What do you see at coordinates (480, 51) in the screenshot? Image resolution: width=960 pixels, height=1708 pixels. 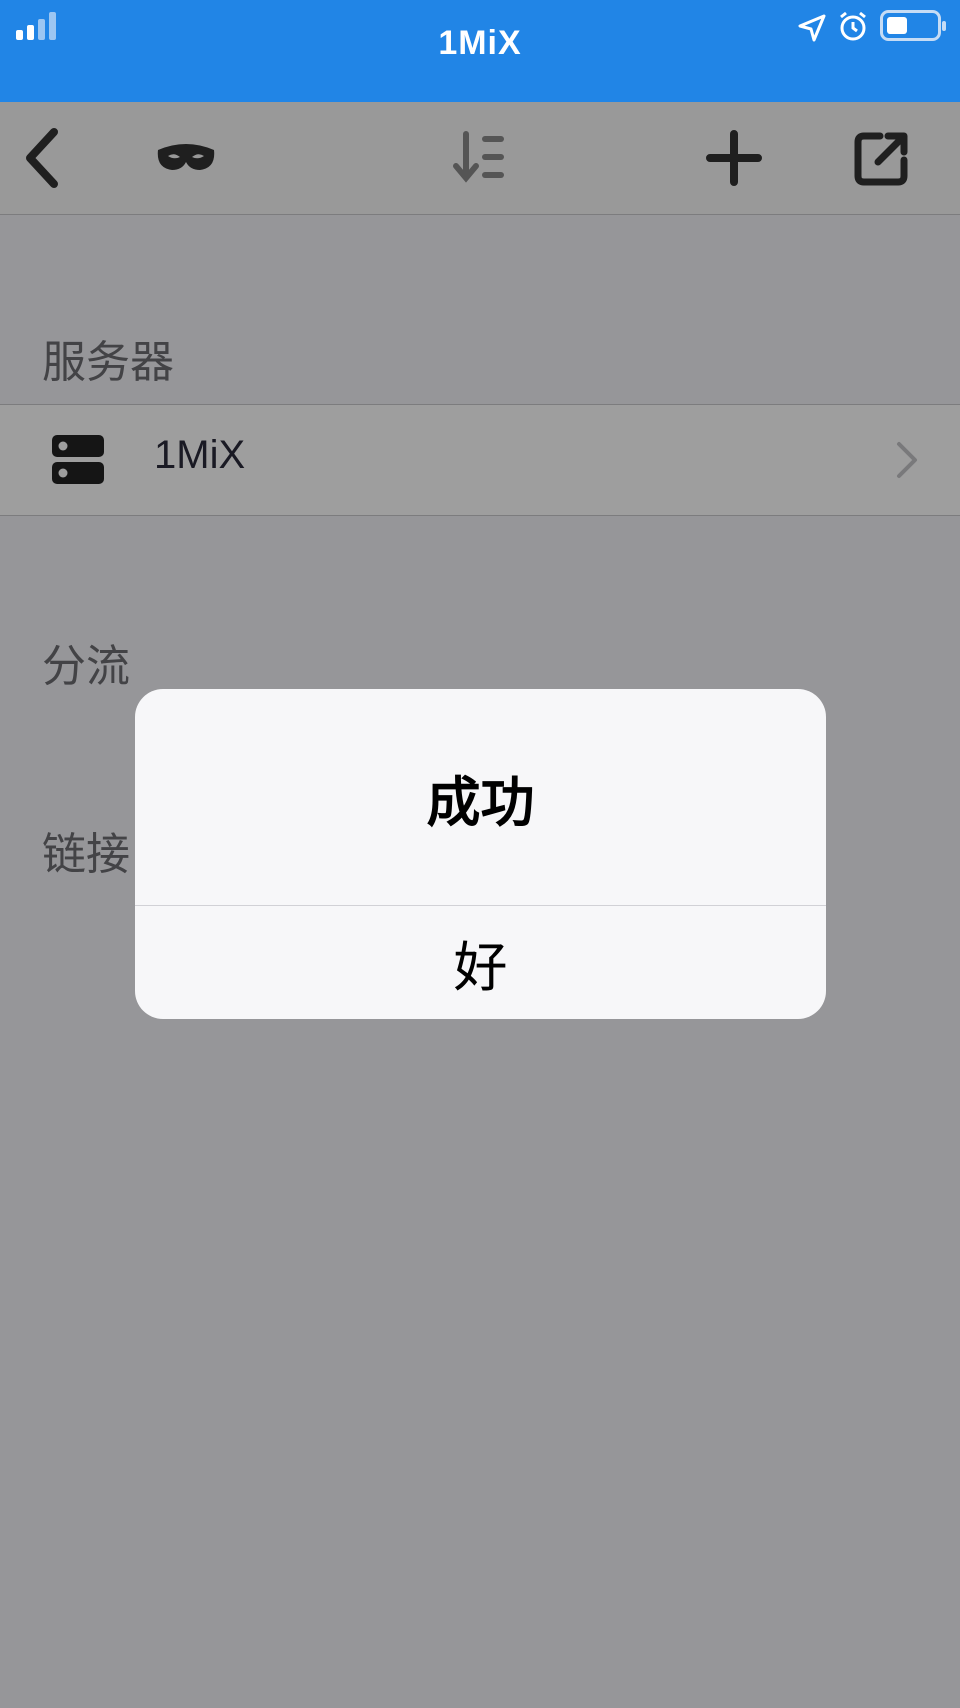 I see `status-bar: 1MiX` at bounding box center [480, 51].